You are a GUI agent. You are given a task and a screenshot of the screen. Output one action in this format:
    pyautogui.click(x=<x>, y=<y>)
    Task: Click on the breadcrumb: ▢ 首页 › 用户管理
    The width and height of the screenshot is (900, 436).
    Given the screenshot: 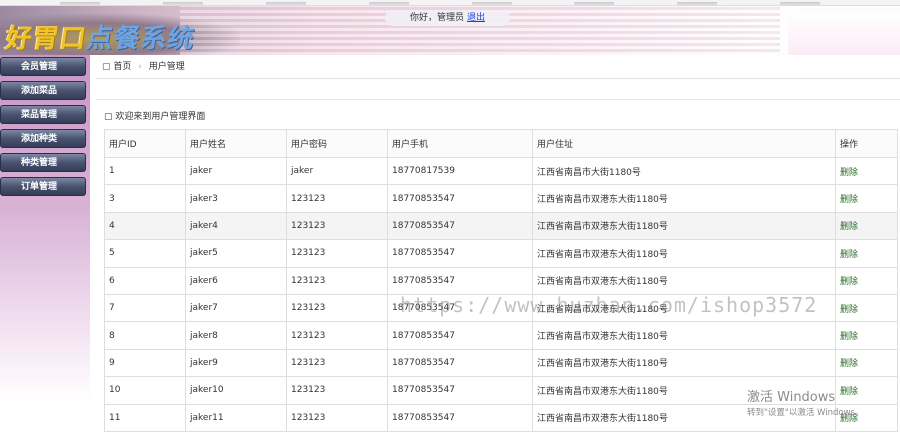 What is the action you would take?
    pyautogui.click(x=498, y=67)
    